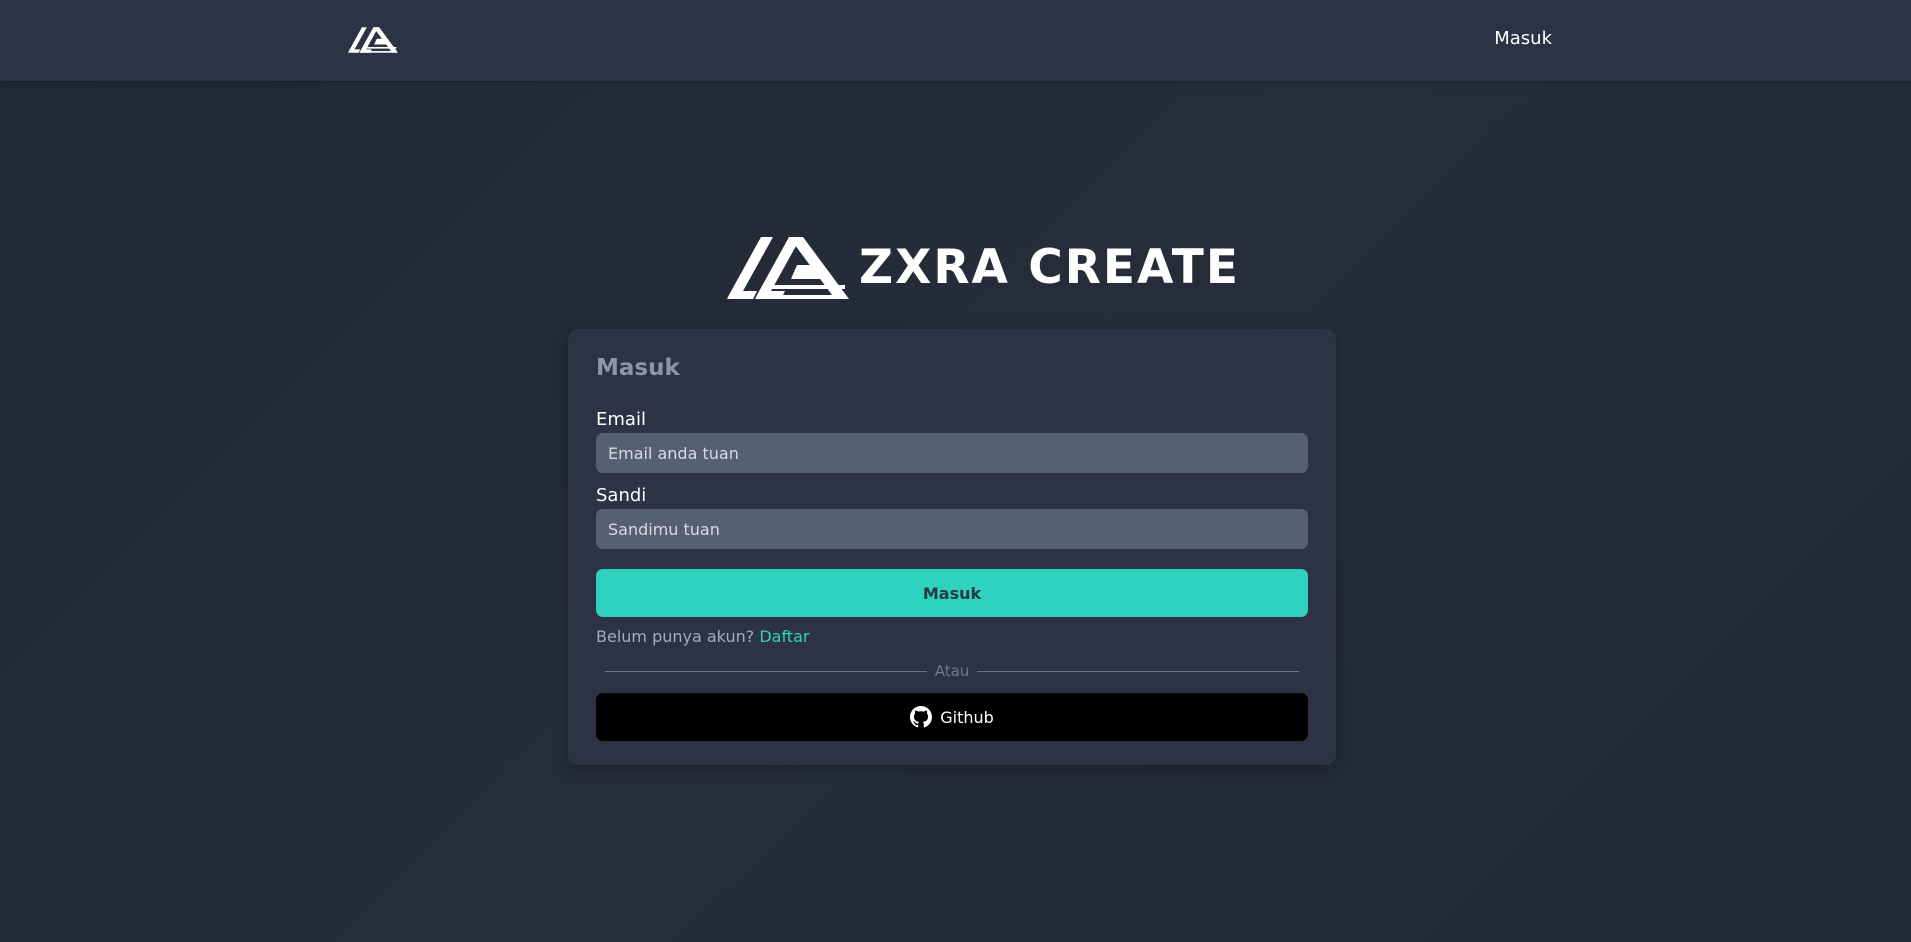  What do you see at coordinates (675, 636) in the screenshot?
I see `register-prompt-text: Belum punya akun?` at bounding box center [675, 636].